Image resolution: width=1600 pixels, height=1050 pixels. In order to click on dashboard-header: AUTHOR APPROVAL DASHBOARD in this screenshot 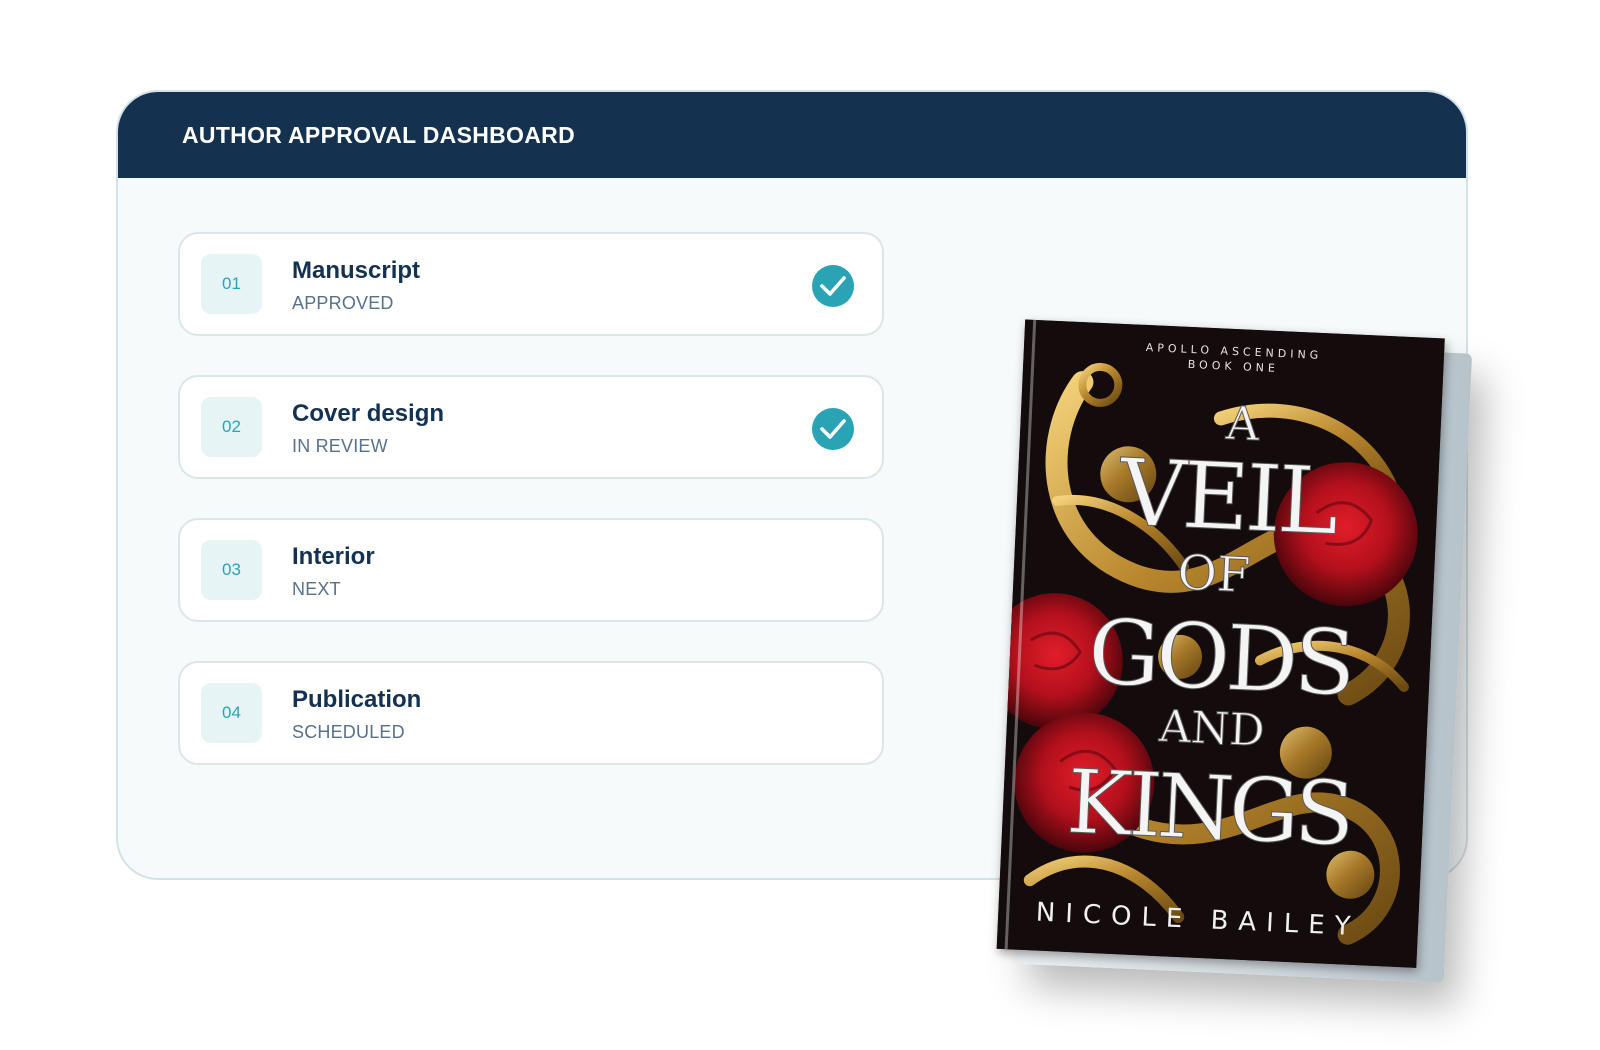, I will do `click(792, 135)`.